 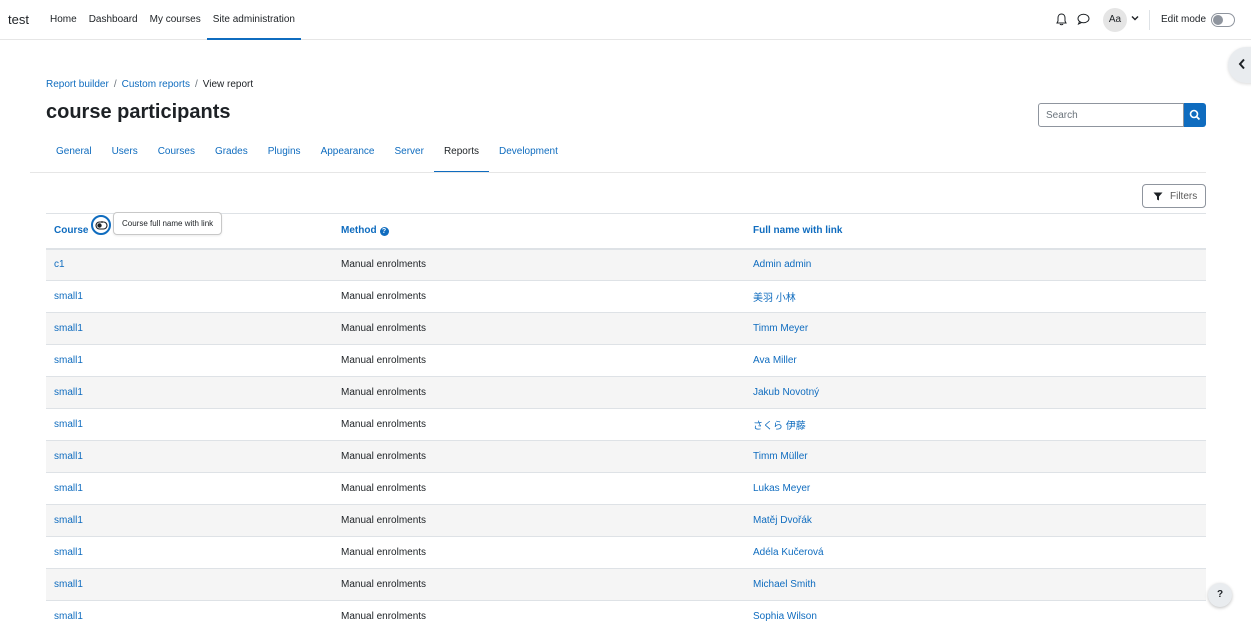 What do you see at coordinates (1174, 196) in the screenshot?
I see `filters-button: Filters` at bounding box center [1174, 196].